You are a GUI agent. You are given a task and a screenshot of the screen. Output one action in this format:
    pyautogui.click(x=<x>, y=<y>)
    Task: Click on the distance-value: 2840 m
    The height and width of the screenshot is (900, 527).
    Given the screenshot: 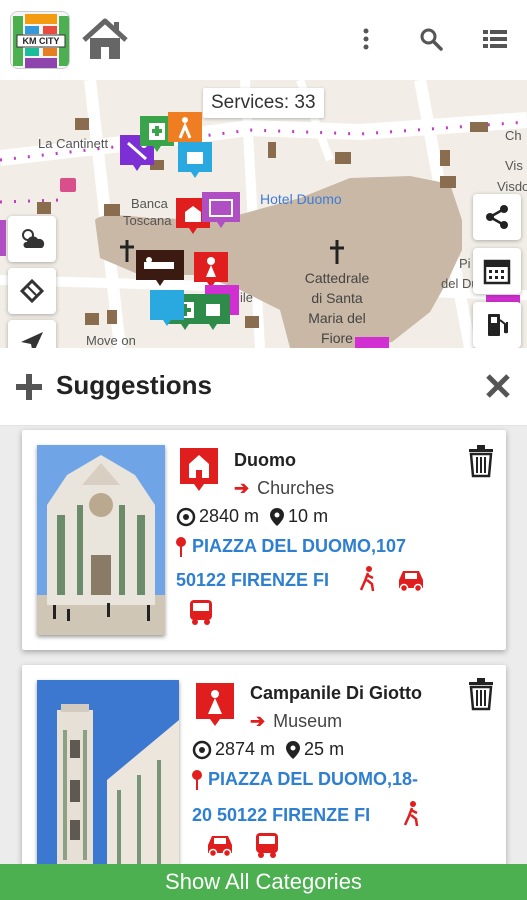 What is the action you would take?
    pyautogui.click(x=229, y=516)
    